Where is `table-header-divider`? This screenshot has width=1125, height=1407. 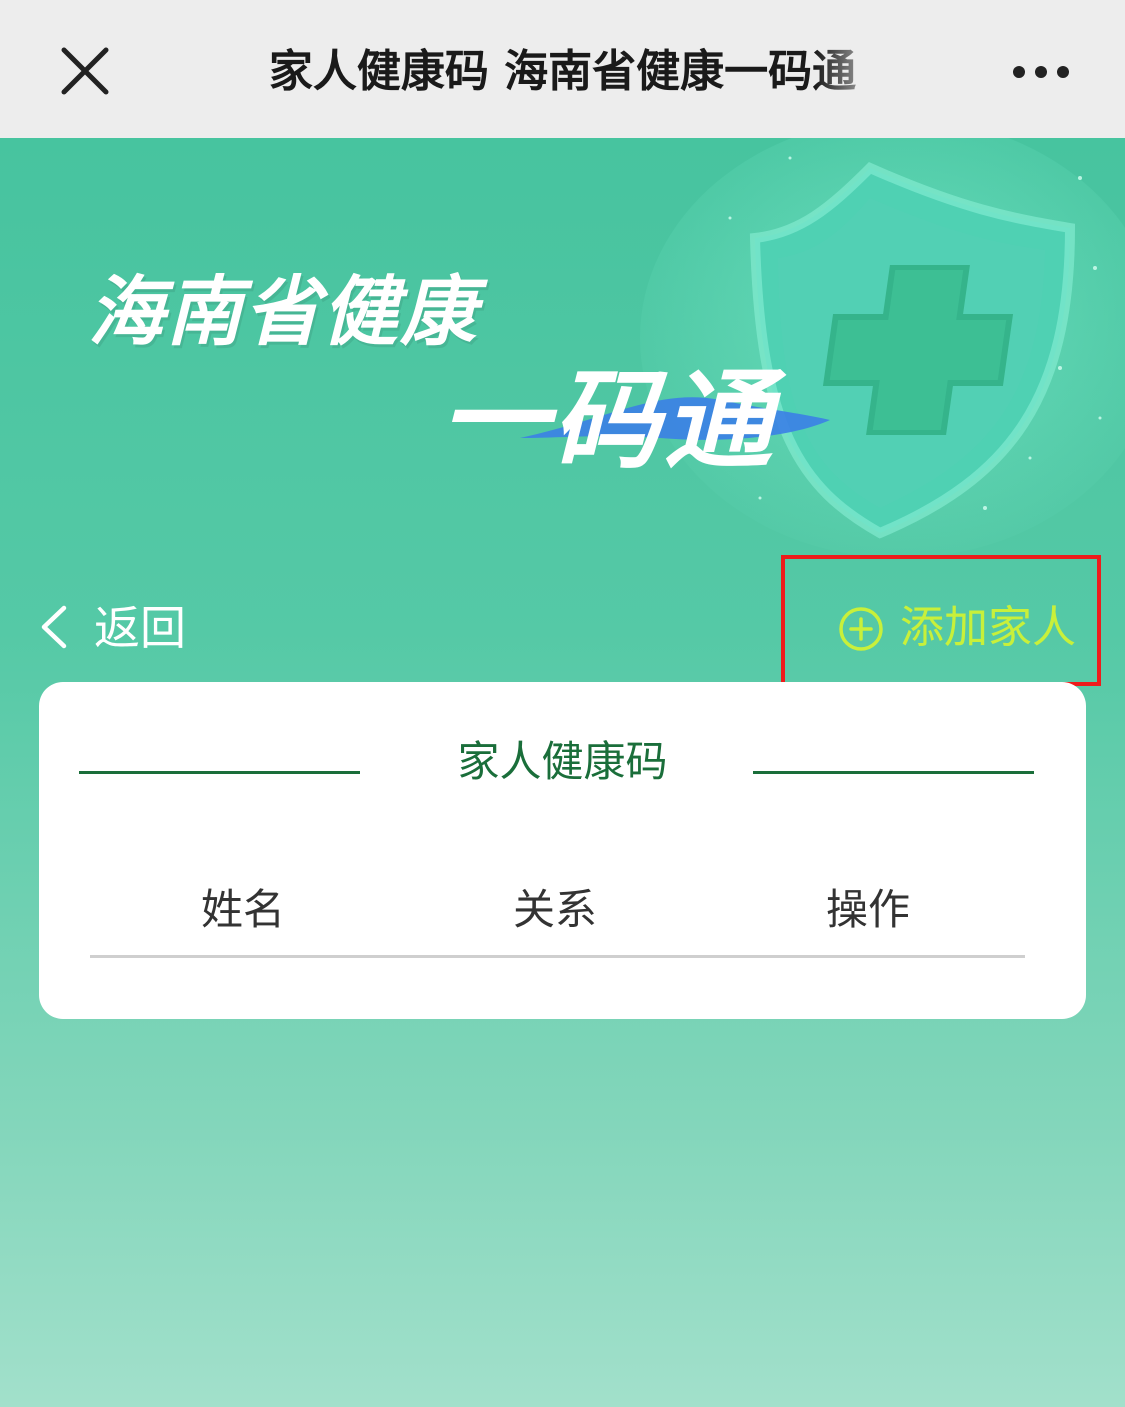 table-header-divider is located at coordinates (557, 956).